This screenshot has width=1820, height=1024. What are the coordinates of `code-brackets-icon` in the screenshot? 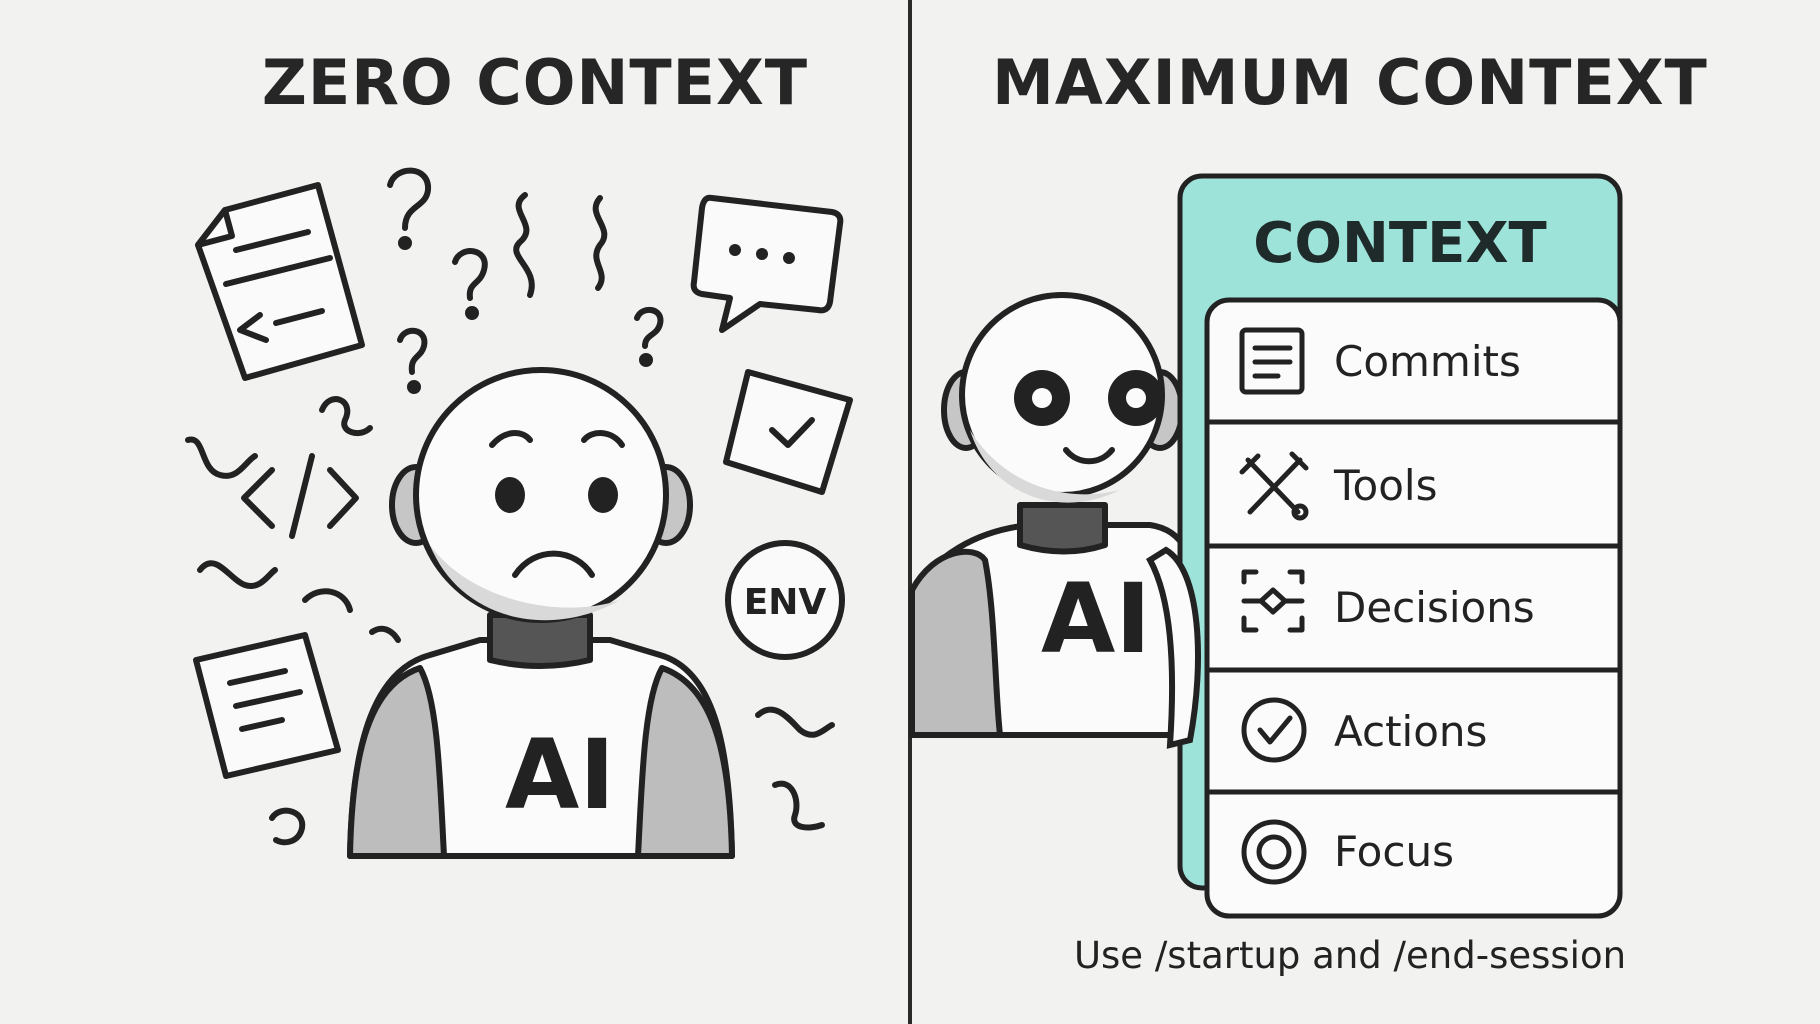 It's located at (300, 496).